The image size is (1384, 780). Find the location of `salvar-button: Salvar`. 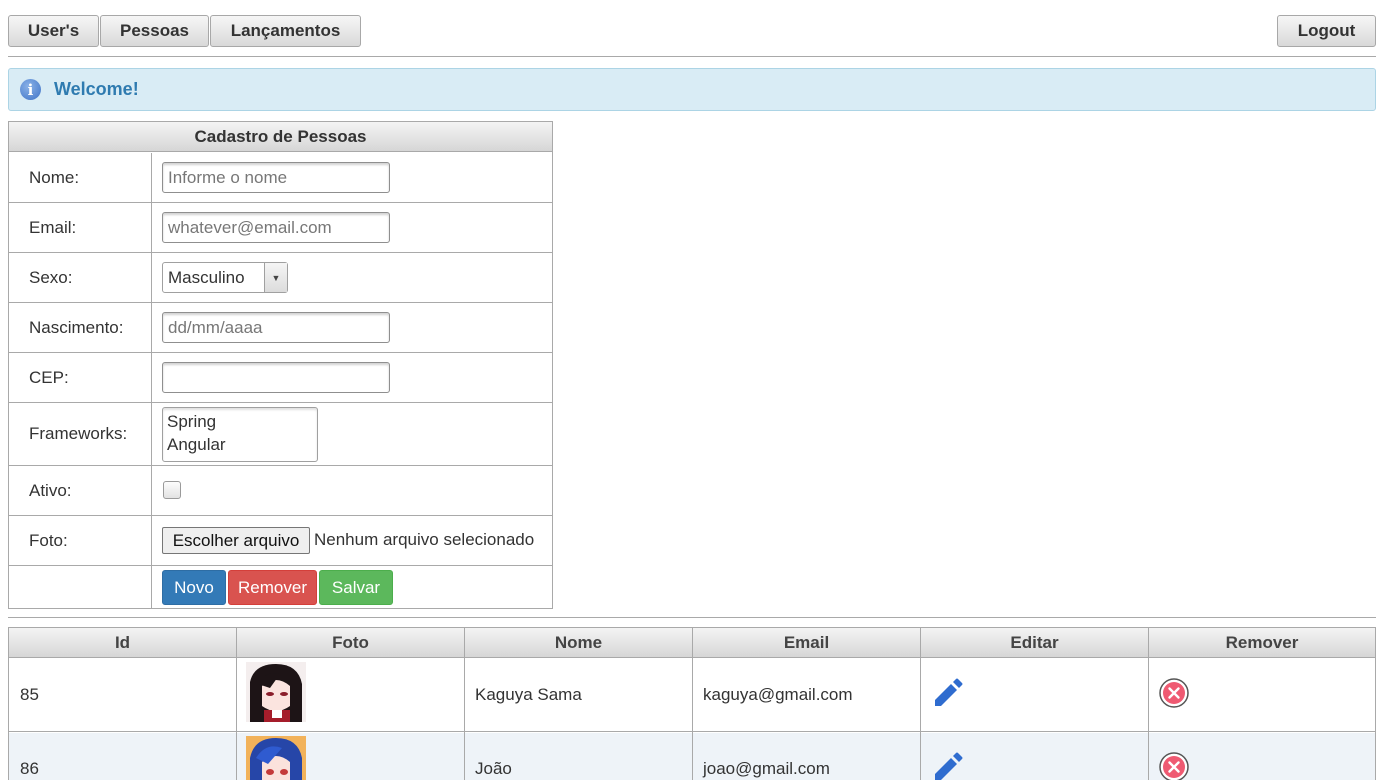

salvar-button: Salvar is located at coordinates (356, 587).